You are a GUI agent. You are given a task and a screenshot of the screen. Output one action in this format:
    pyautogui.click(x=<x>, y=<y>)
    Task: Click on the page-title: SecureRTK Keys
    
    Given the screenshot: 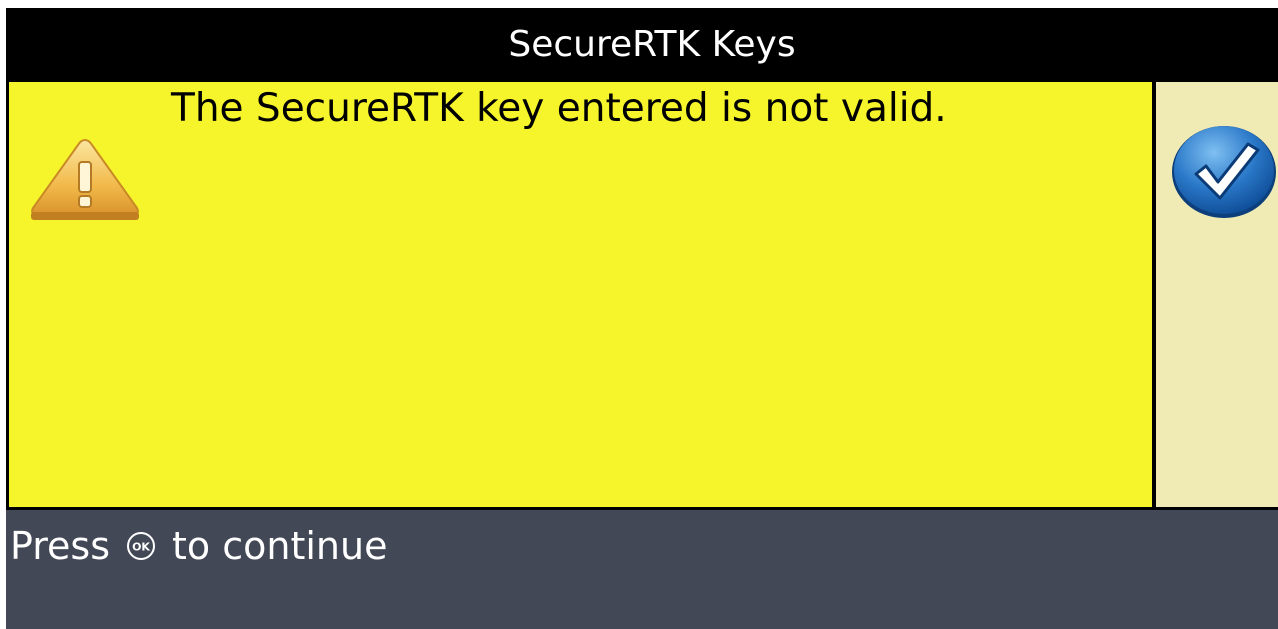 What is the action you would take?
    pyautogui.click(x=652, y=44)
    